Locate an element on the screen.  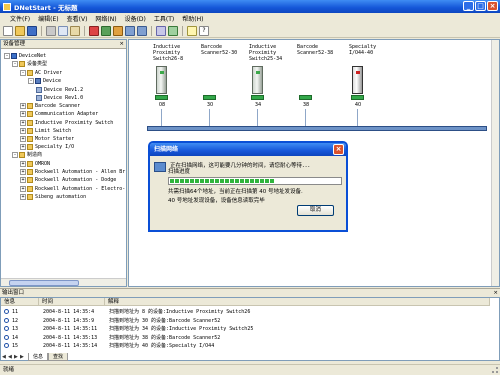
close-button: × is located at coordinates (492, 6).